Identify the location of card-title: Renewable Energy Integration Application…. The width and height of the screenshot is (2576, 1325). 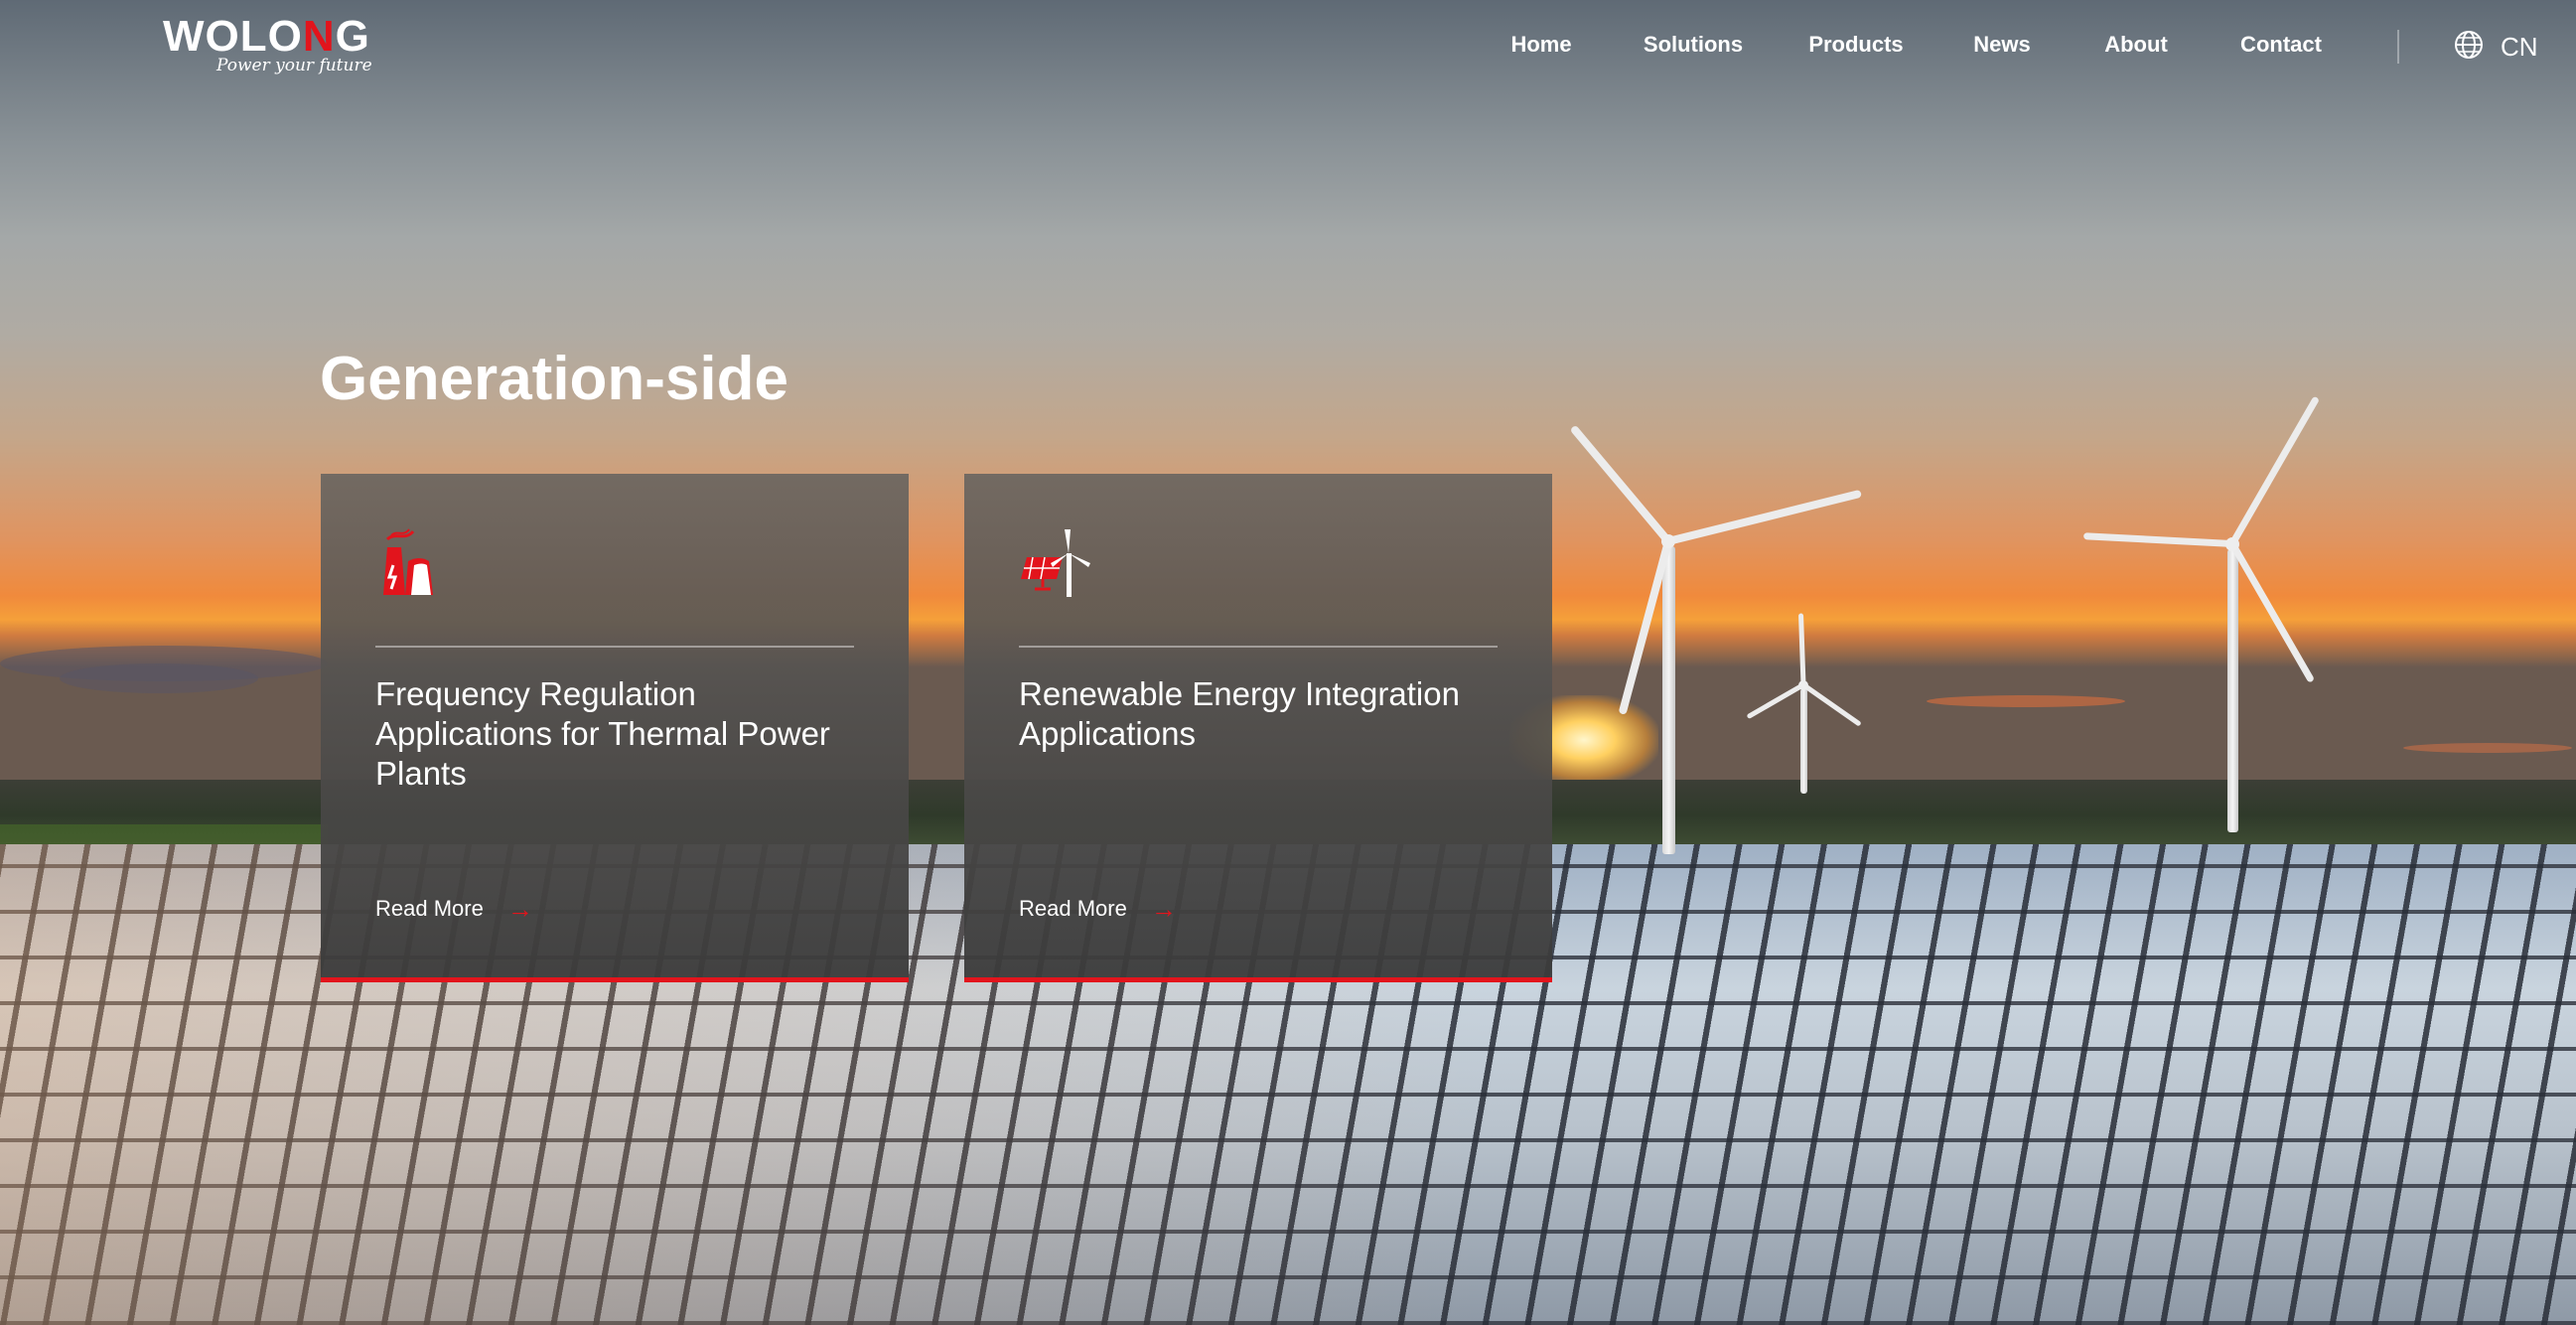
(1239, 713).